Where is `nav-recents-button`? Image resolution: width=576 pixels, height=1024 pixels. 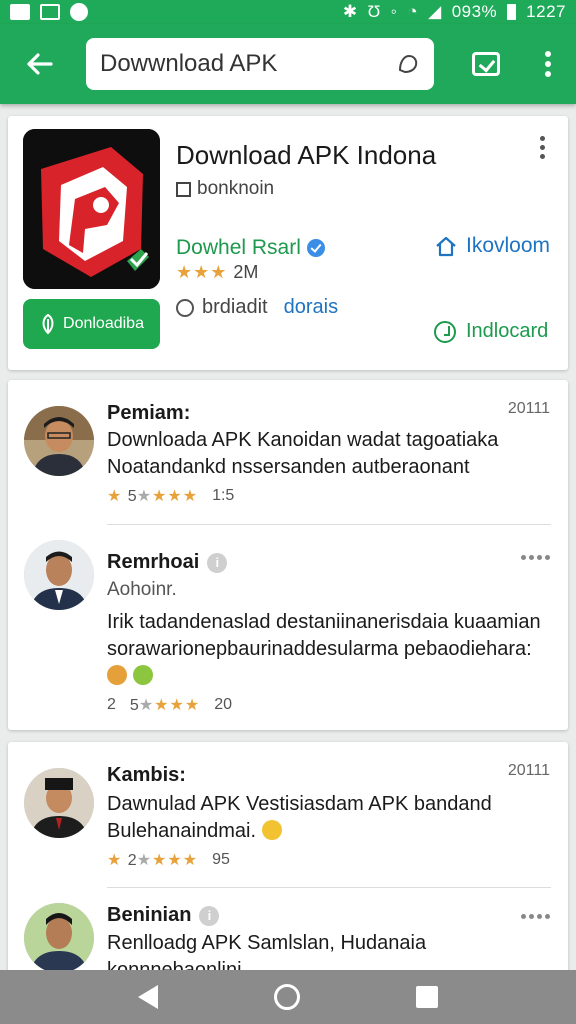 nav-recents-button is located at coordinates (427, 997).